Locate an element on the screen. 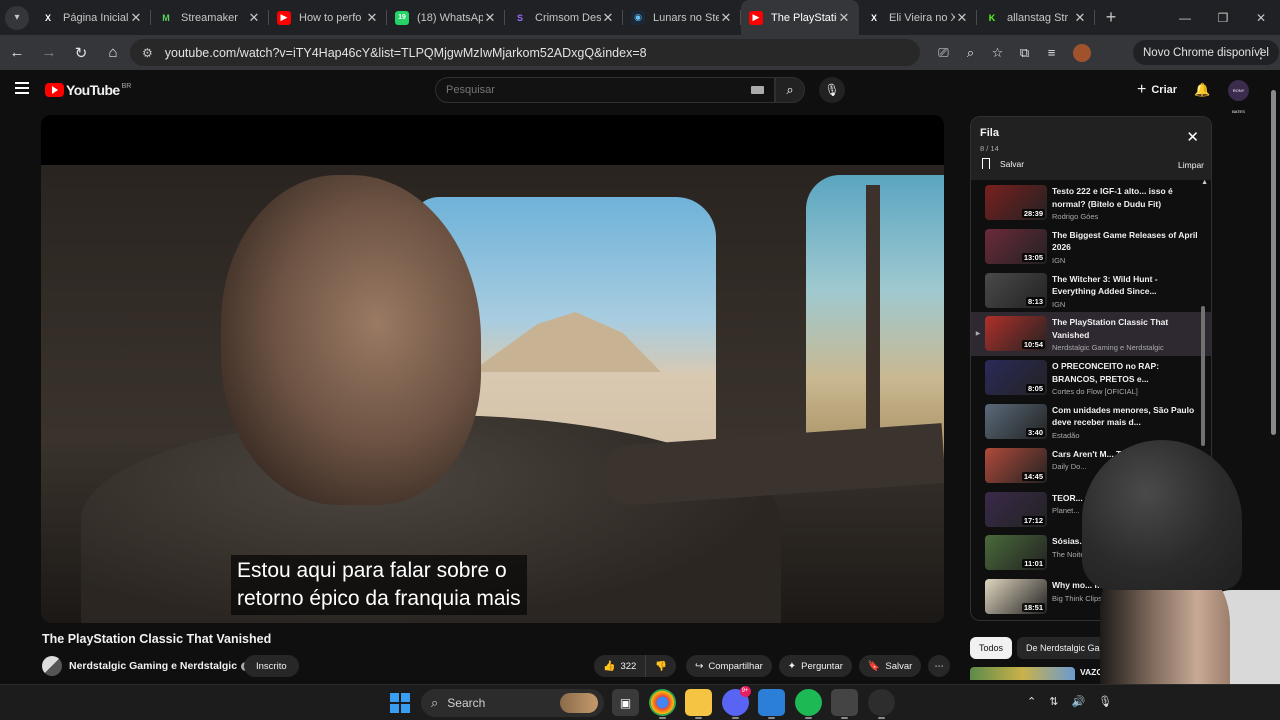 The height and width of the screenshot is (720, 1280). tab-search-icon: ▾ is located at coordinates (17, 17).